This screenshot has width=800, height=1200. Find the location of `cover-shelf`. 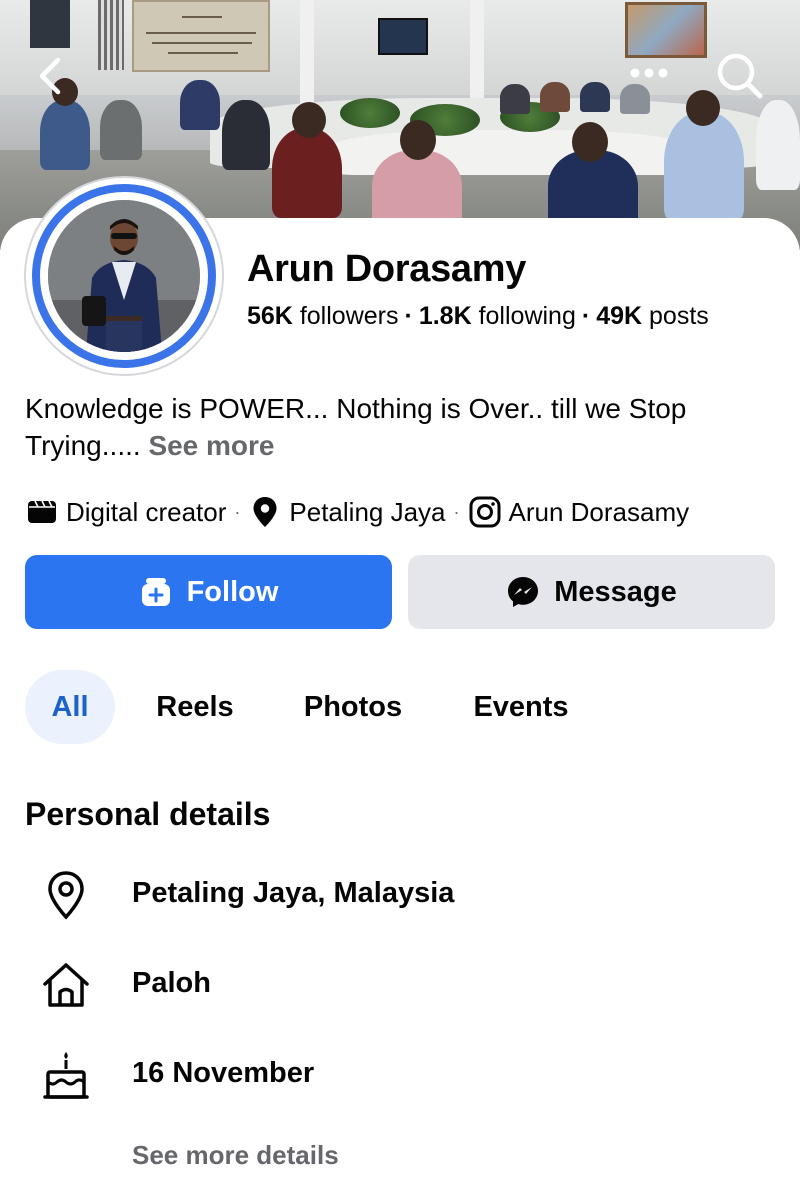

cover-shelf is located at coordinates (111, 35).